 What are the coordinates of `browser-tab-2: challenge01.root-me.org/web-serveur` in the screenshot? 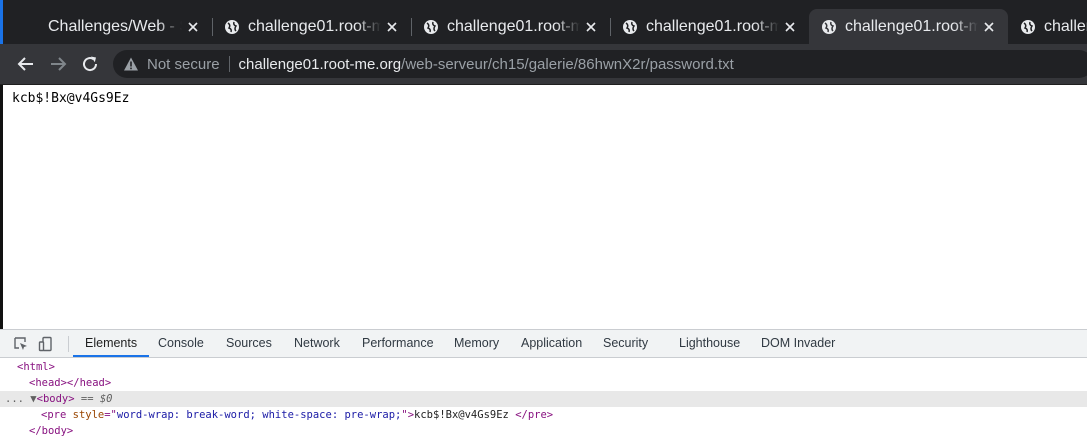 It's located at (312, 26).